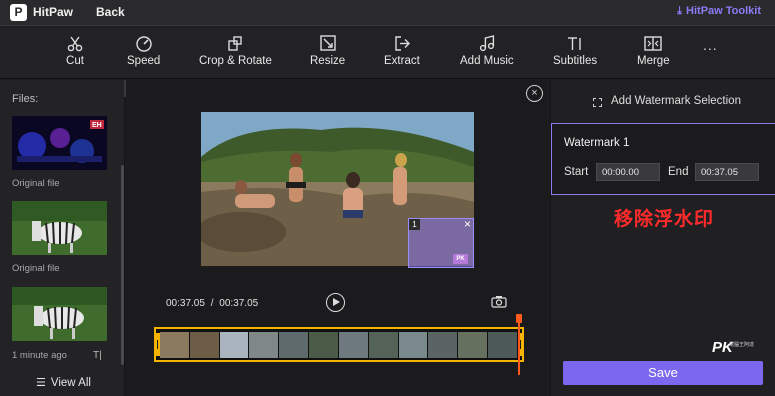 Image resolution: width=775 pixels, height=396 pixels. What do you see at coordinates (70, 383) in the screenshot?
I see `view-all-label: View All` at bounding box center [70, 383].